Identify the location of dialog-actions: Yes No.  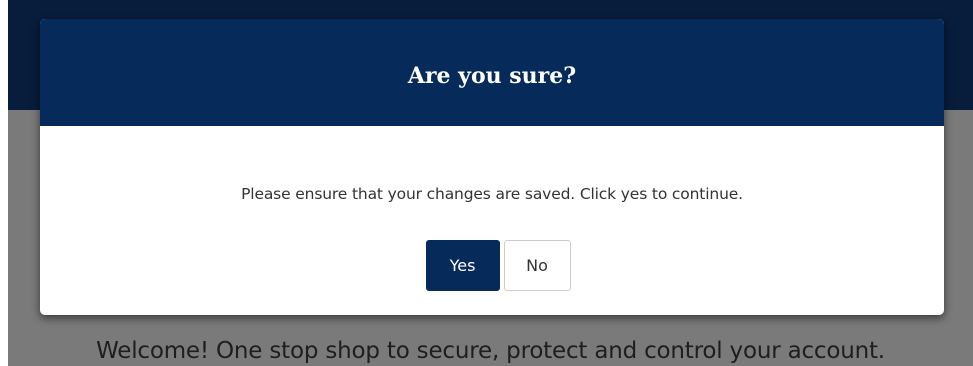
(492, 265).